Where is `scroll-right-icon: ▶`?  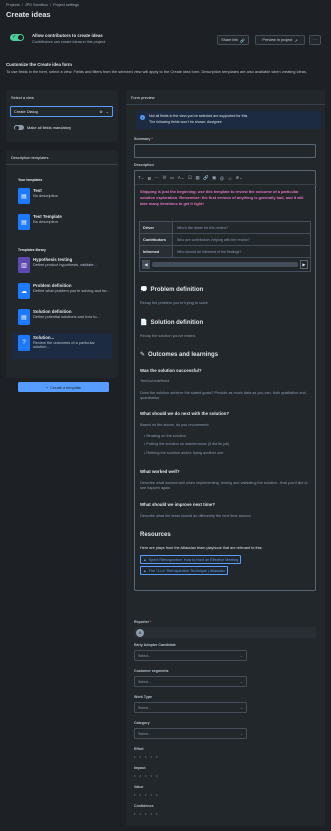 scroll-right-icon: ▶ is located at coordinates (304, 264).